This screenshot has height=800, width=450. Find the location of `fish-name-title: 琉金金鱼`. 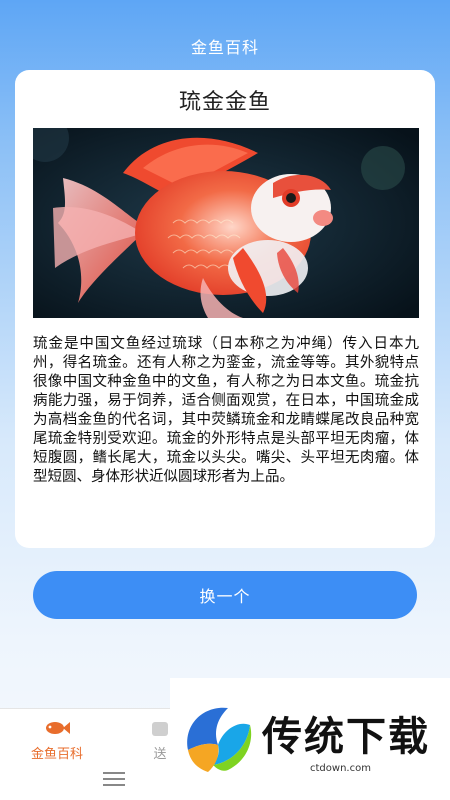

fish-name-title: 琉金金鱼 is located at coordinates (224, 102).